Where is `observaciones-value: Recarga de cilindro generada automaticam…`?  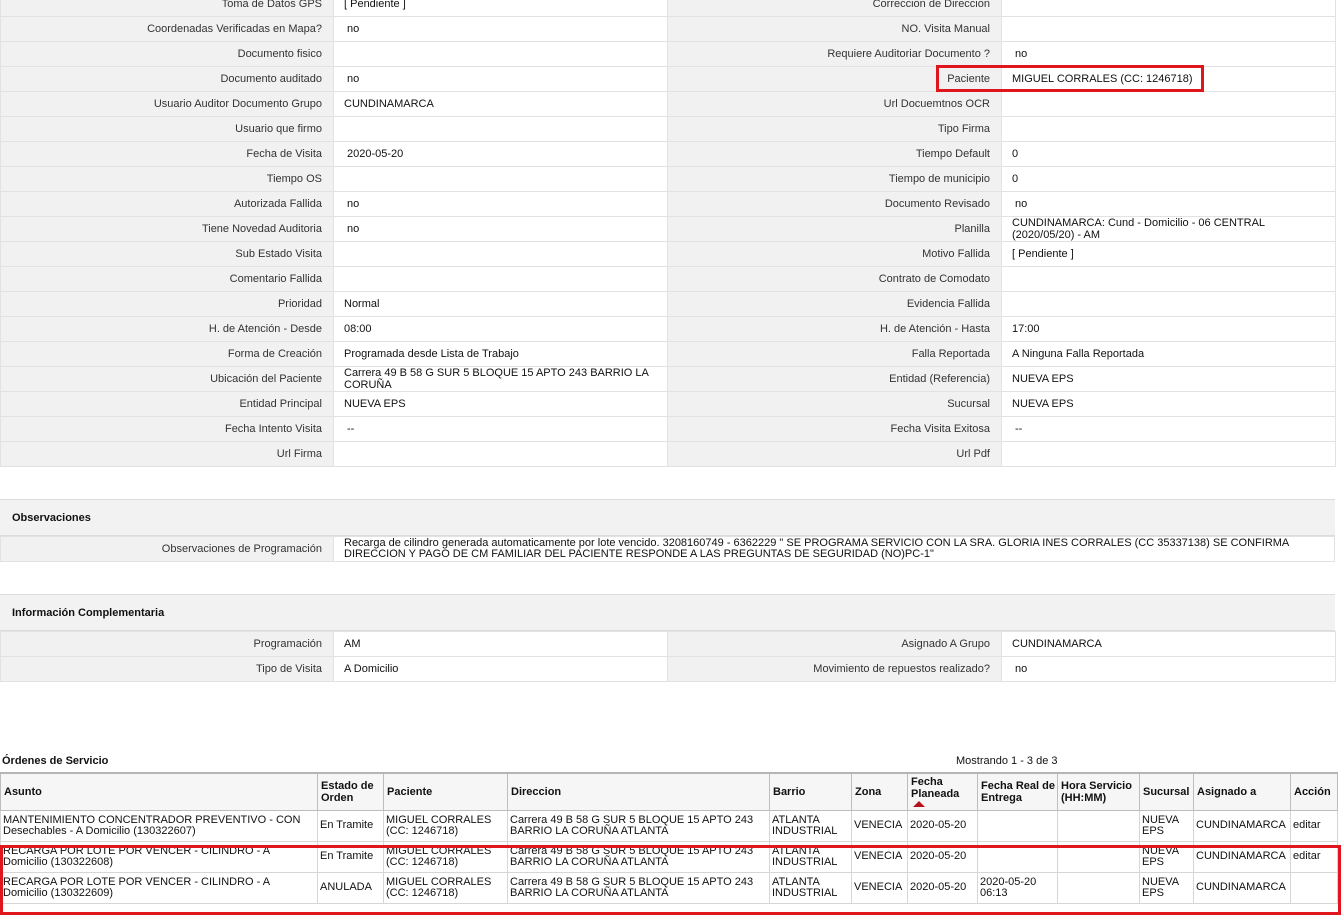
observaciones-value: Recarga de cilindro generada automaticam… is located at coordinates (816, 548).